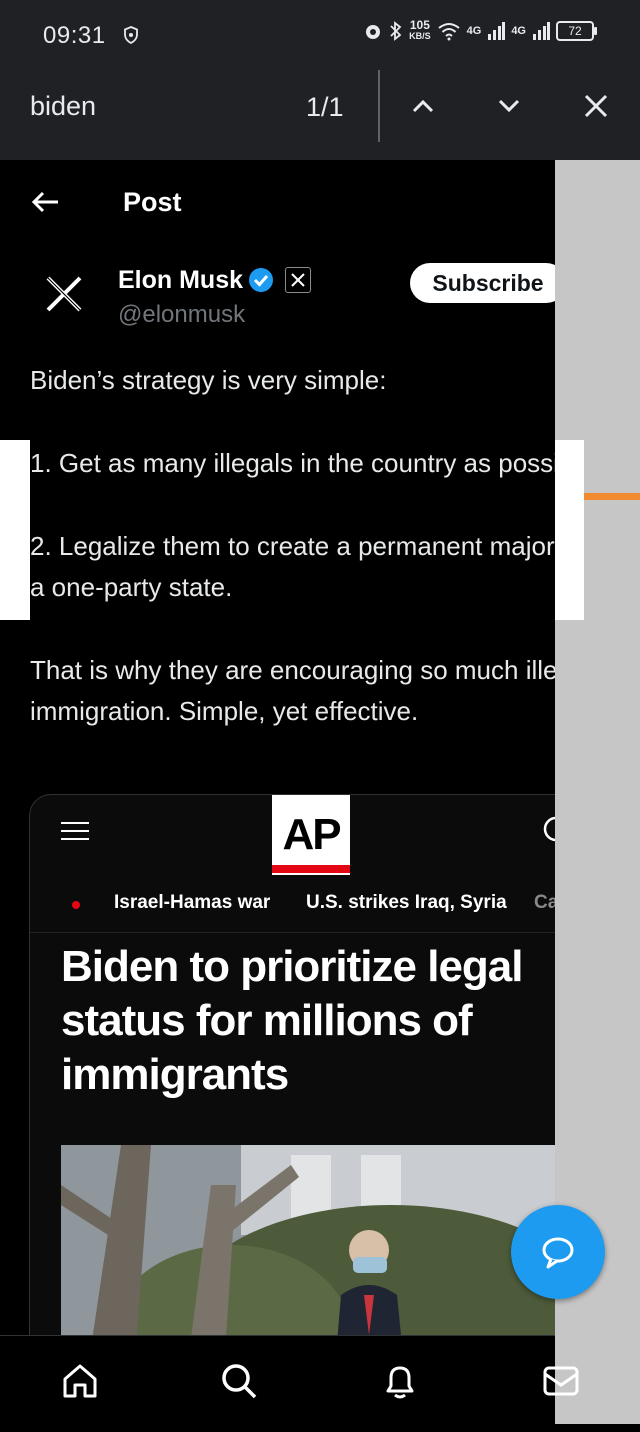 The width and height of the screenshot is (640, 1432). What do you see at coordinates (449, 32) in the screenshot?
I see `wifi-icon` at bounding box center [449, 32].